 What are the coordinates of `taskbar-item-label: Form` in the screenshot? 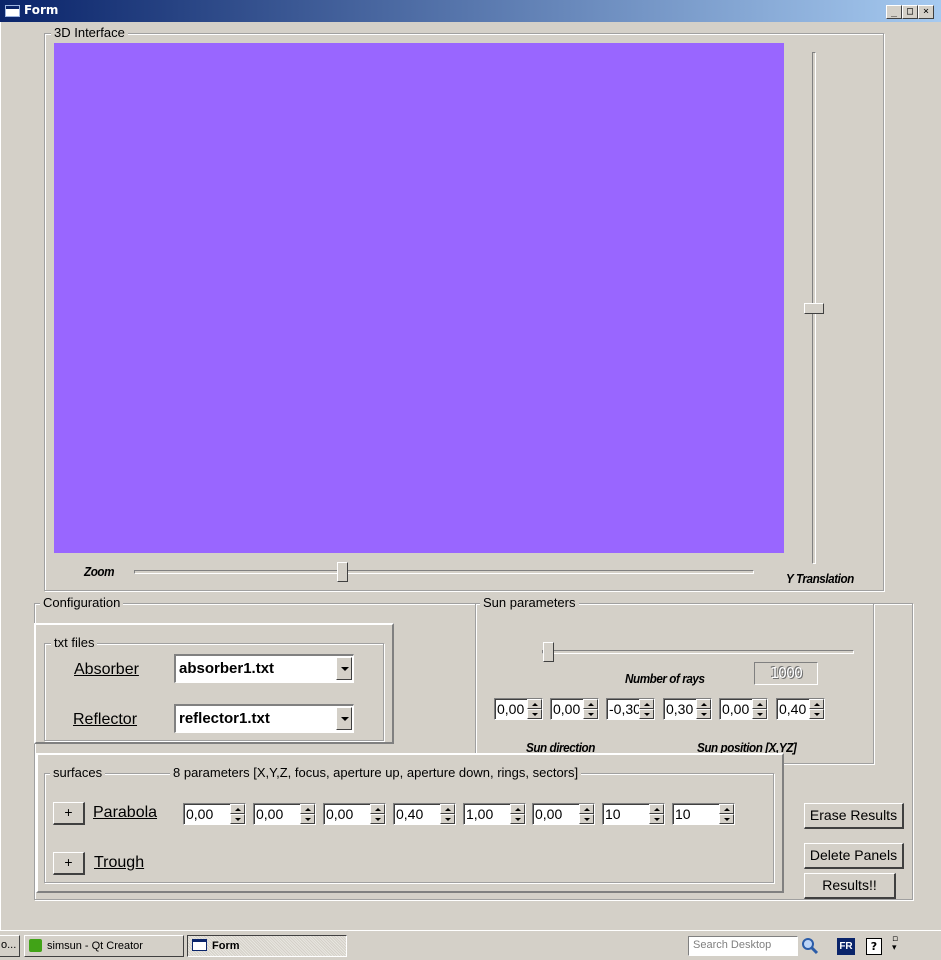 It's located at (226, 946).